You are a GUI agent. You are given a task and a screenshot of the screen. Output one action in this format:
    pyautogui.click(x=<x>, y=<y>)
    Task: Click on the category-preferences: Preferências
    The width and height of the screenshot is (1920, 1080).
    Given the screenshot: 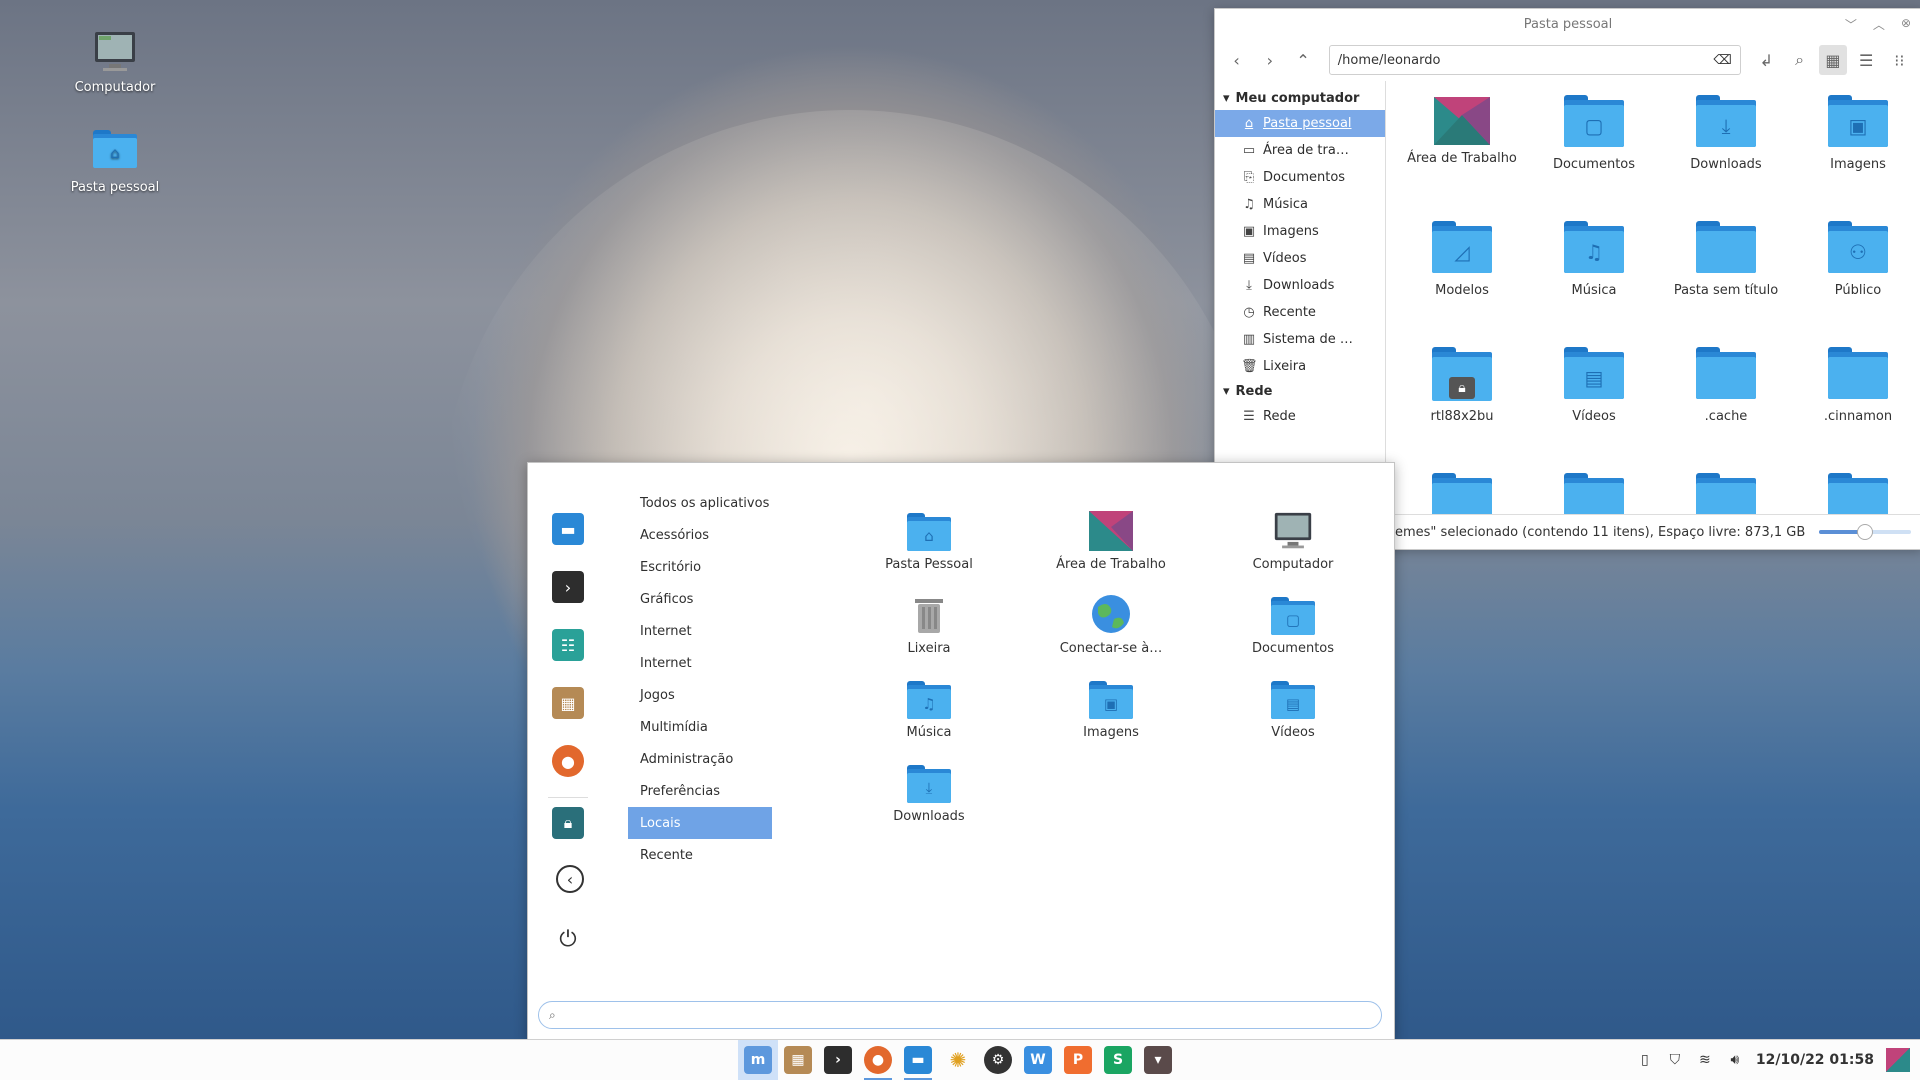 What is the action you would take?
    pyautogui.click(x=700, y=791)
    